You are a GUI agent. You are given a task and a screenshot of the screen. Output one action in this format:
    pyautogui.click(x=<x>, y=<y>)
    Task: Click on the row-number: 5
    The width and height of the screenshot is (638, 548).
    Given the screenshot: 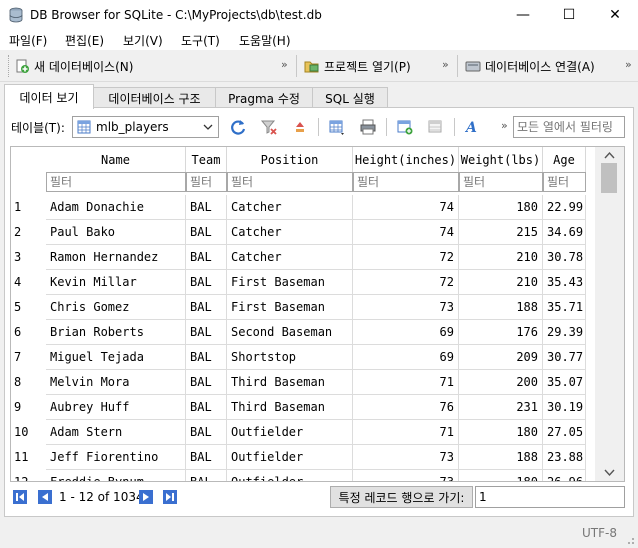 What is the action you would take?
    pyautogui.click(x=28, y=307)
    